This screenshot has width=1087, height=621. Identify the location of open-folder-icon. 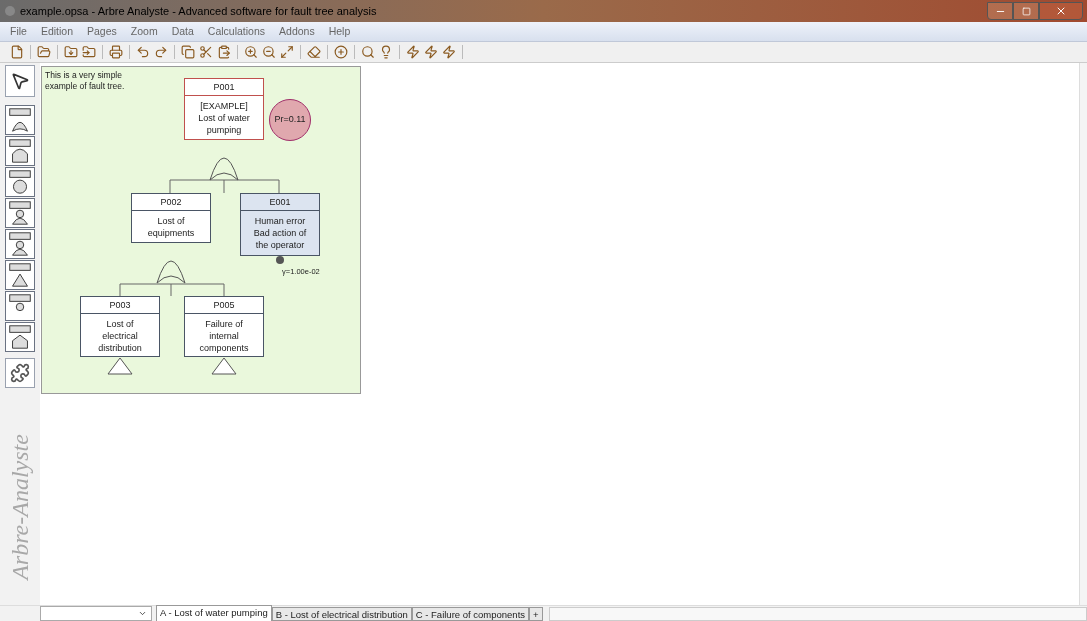
(44, 52).